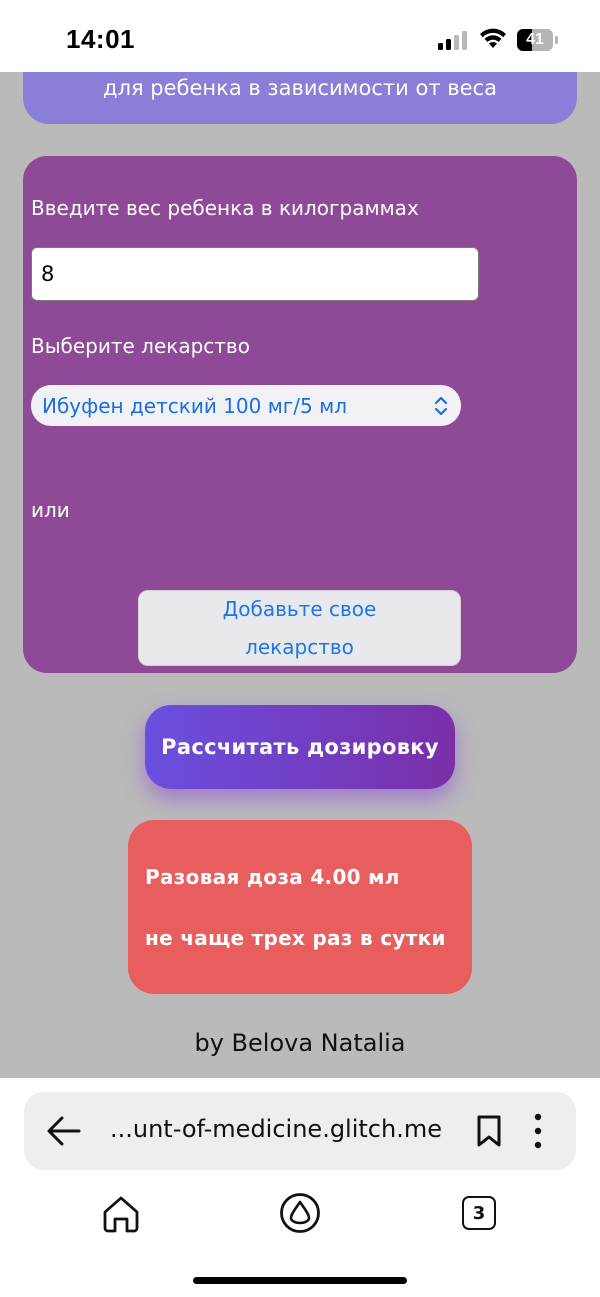 Image resolution: width=600 pixels, height=1297 pixels. I want to click on weight-input, so click(255, 274).